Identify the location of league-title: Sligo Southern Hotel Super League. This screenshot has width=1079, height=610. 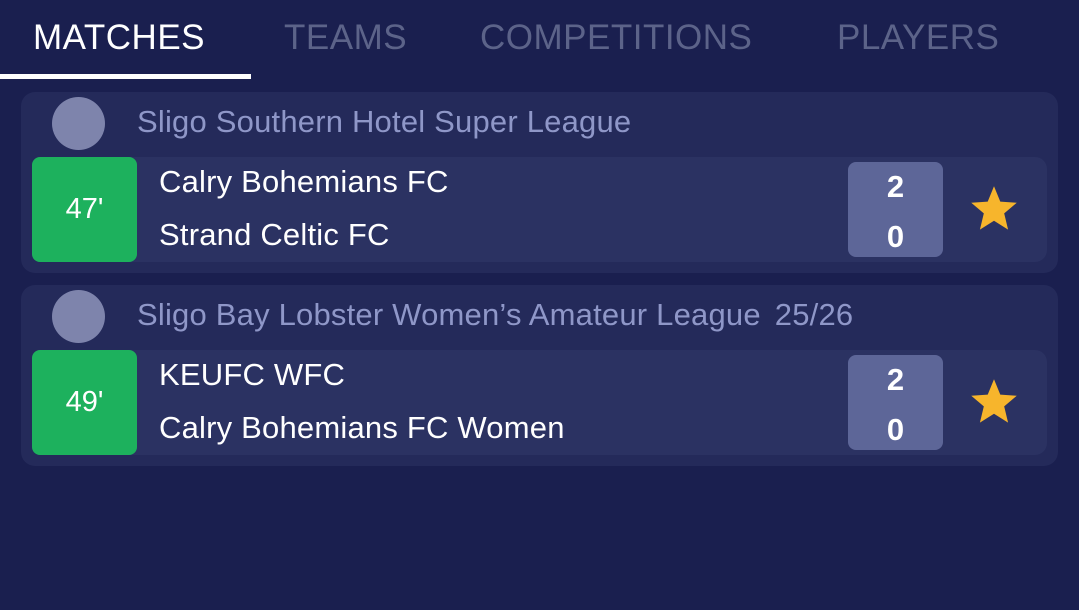
(391, 122).